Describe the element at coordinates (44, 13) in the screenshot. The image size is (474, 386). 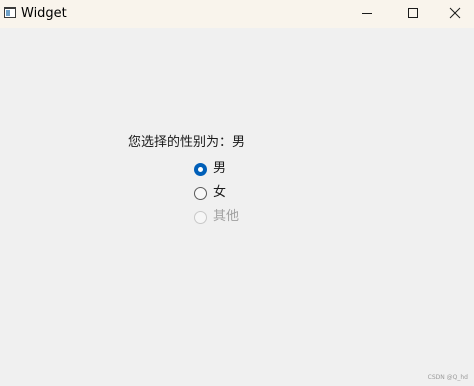
I see `window-title: Widget` at that location.